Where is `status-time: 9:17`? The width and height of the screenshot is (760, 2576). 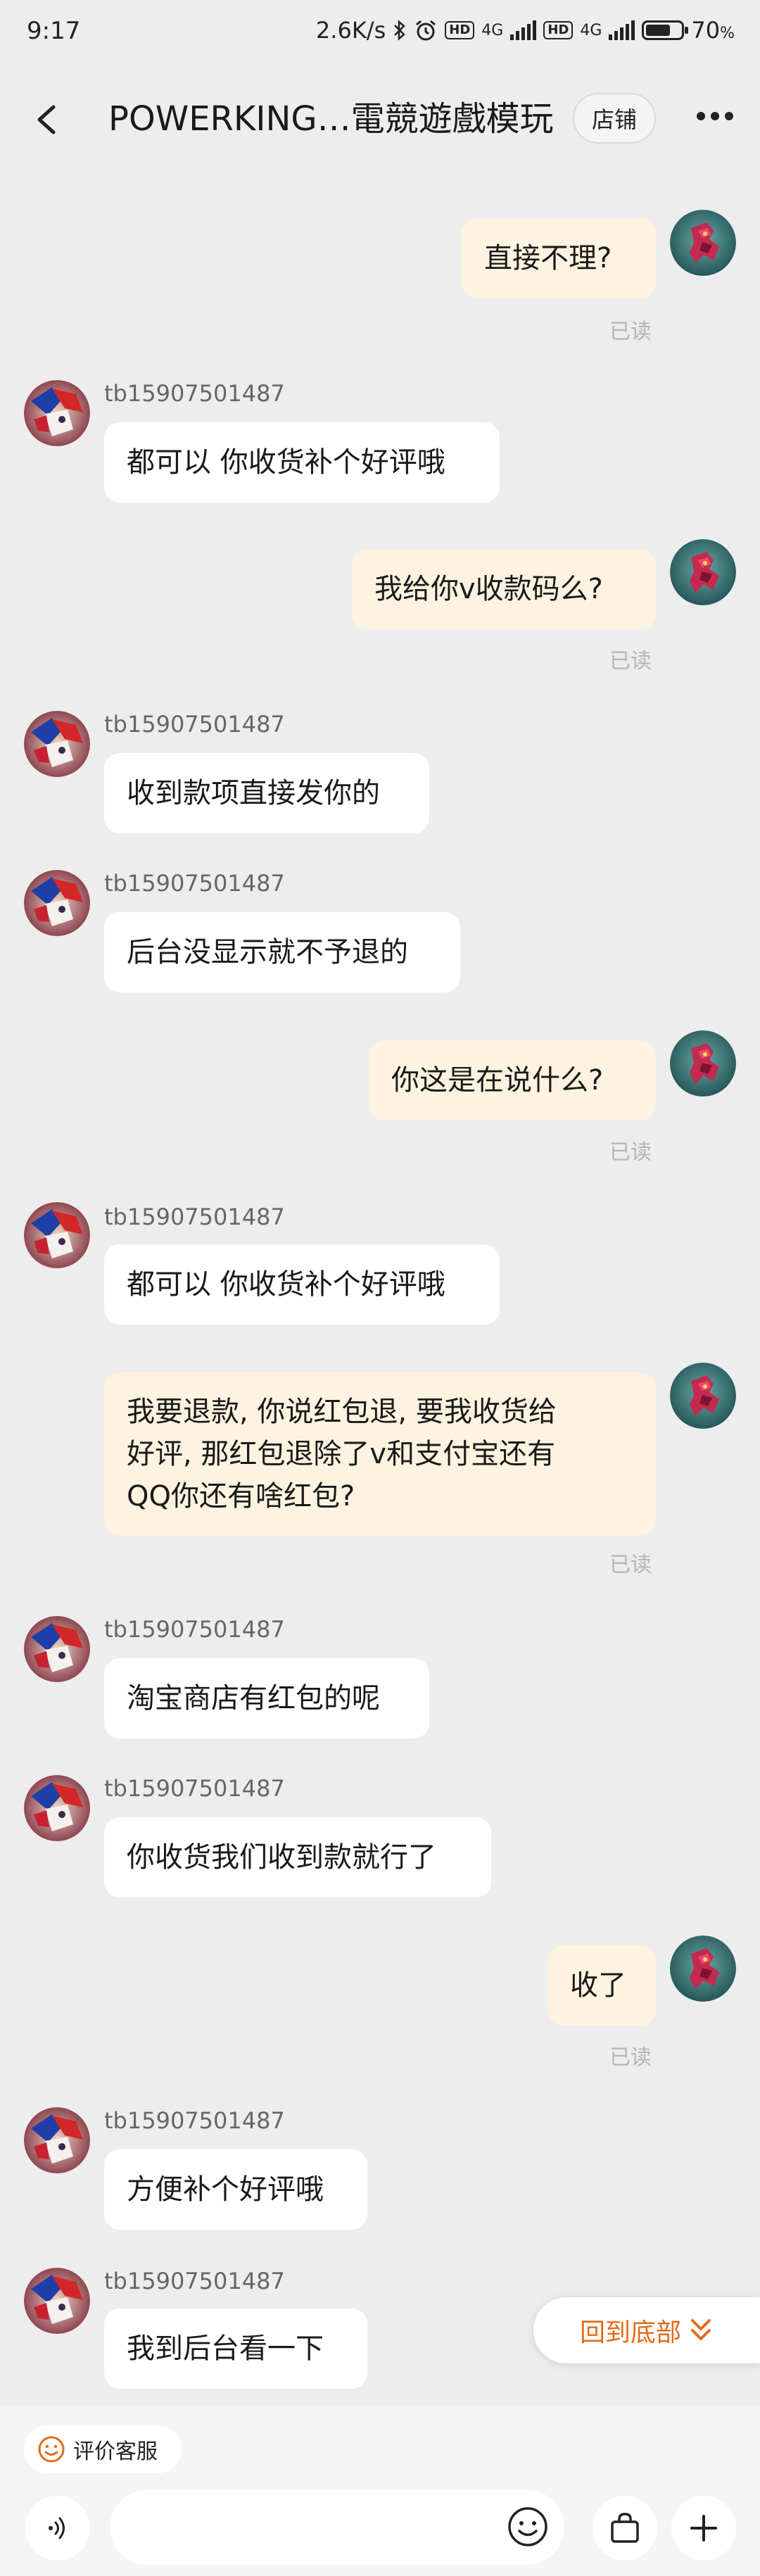
status-time: 9:17 is located at coordinates (54, 31).